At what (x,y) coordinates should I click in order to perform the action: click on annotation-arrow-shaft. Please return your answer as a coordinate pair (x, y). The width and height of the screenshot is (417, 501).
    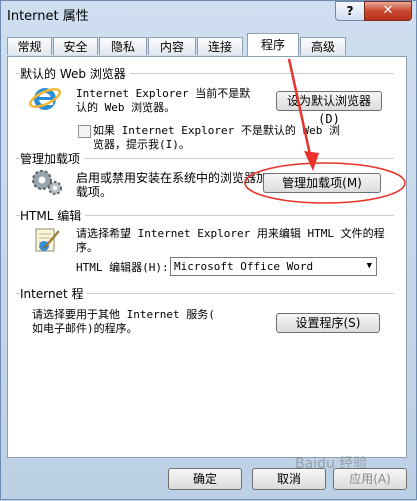
    Looking at the image, I should click on (300, 109).